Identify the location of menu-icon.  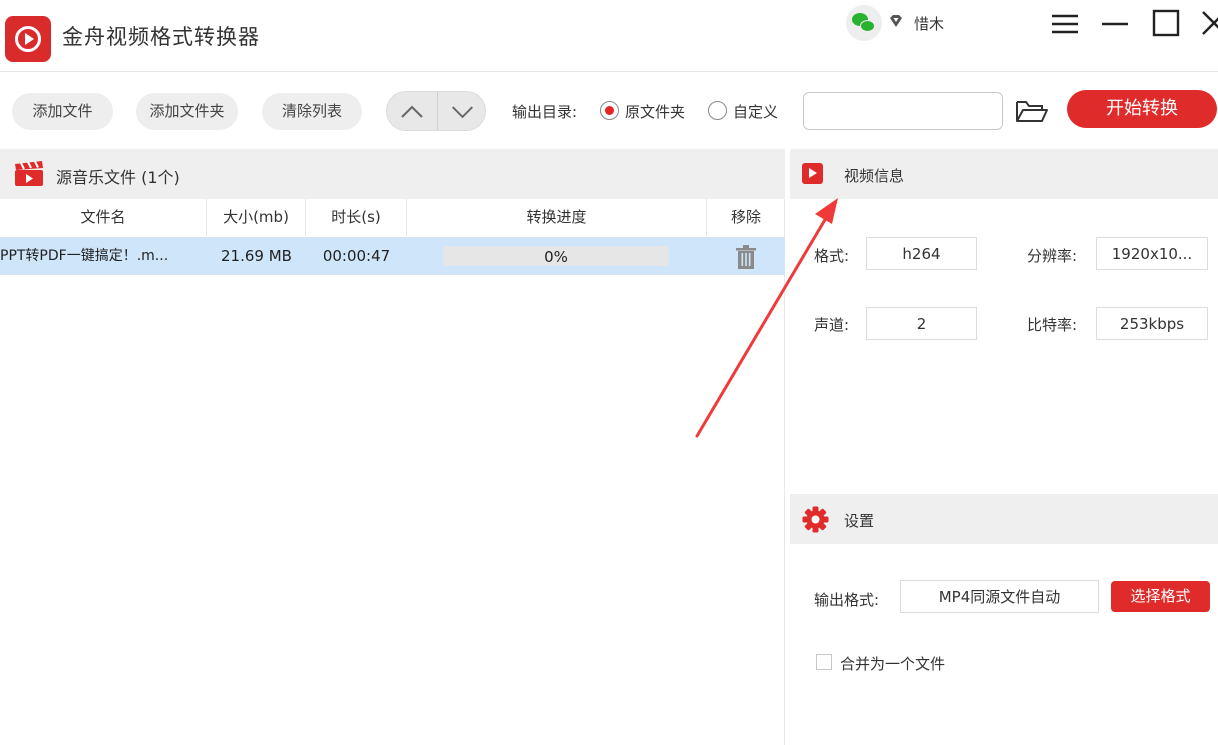
(1066, 23).